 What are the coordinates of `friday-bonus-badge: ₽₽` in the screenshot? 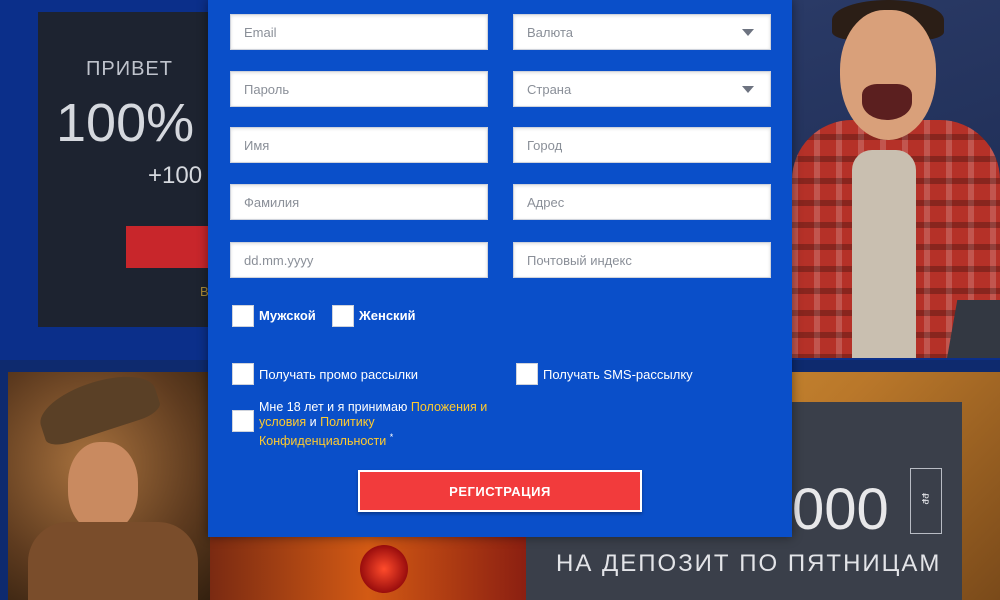 It's located at (926, 501).